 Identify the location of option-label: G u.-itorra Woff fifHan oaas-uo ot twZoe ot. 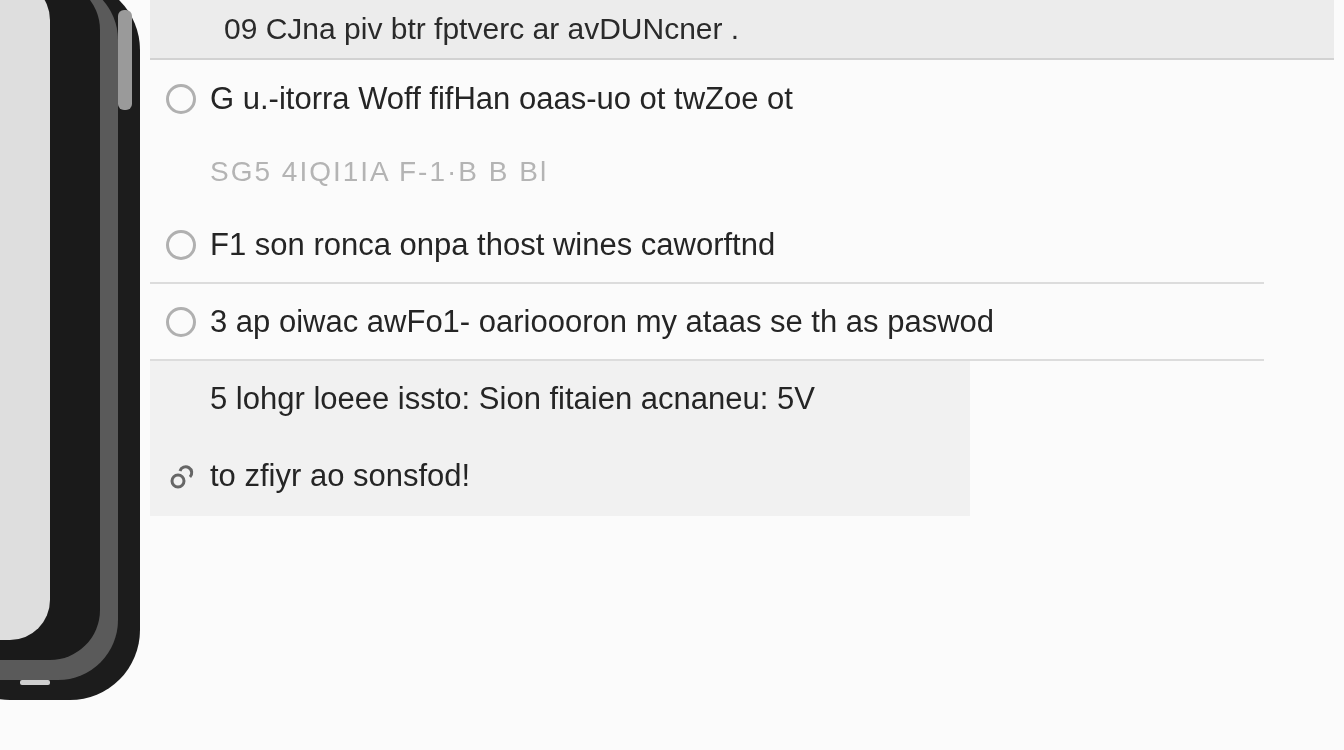
(501, 98).